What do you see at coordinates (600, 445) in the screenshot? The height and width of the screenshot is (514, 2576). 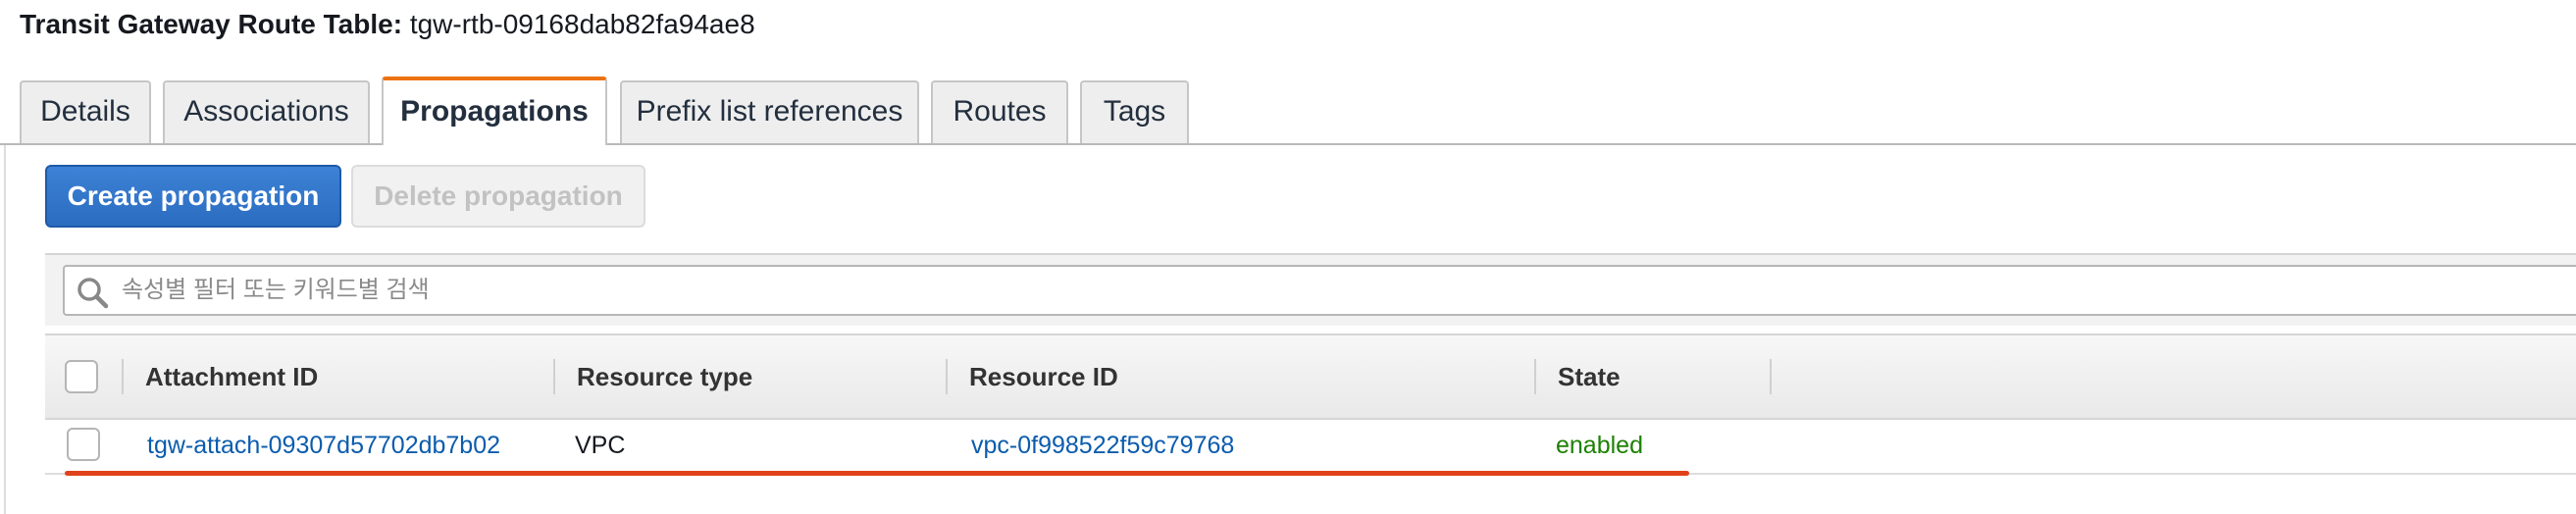 I see `resource-type-cell: VPC` at bounding box center [600, 445].